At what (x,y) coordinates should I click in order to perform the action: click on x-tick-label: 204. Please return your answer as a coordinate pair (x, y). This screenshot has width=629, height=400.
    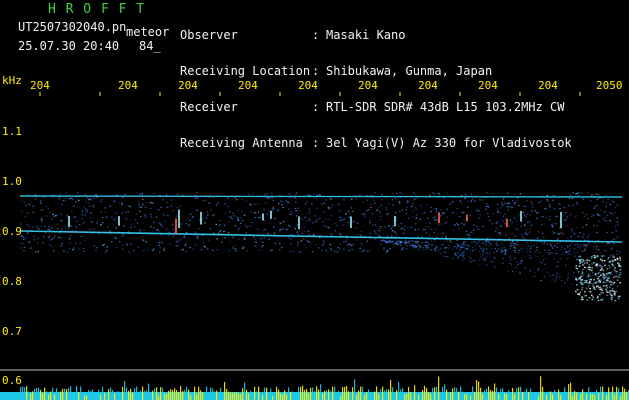
    Looking at the image, I should click on (368, 85).